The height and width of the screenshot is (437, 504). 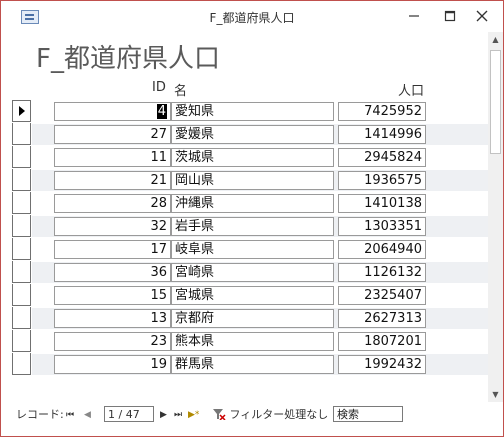 I want to click on name-field: 群馬県, so click(x=252, y=364).